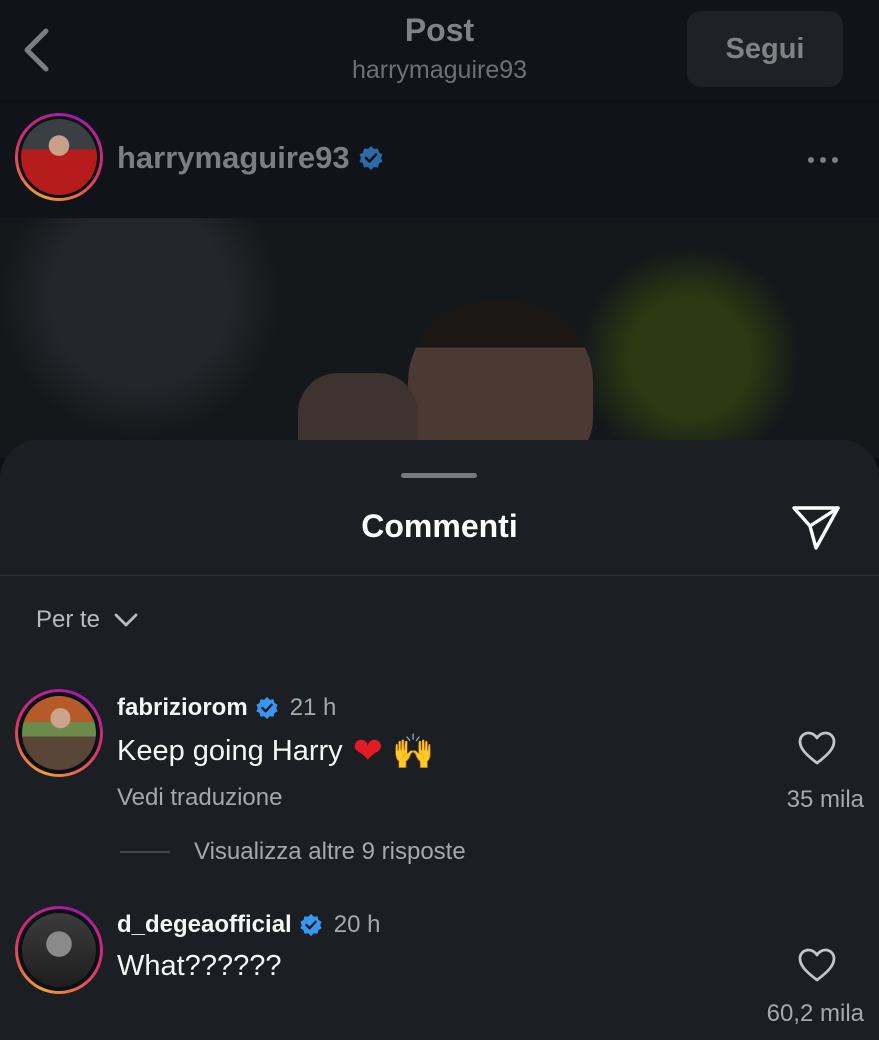 This screenshot has height=1040, width=879. What do you see at coordinates (830, 160) in the screenshot?
I see `more-options-icon` at bounding box center [830, 160].